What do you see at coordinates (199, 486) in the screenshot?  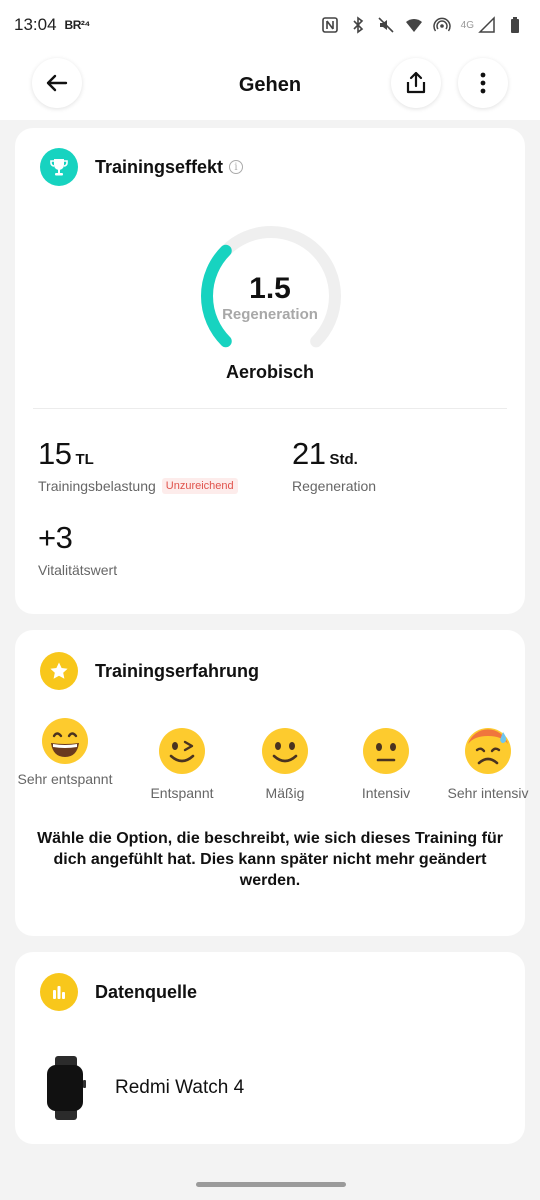 I see `status-badge: Unzureichend` at bounding box center [199, 486].